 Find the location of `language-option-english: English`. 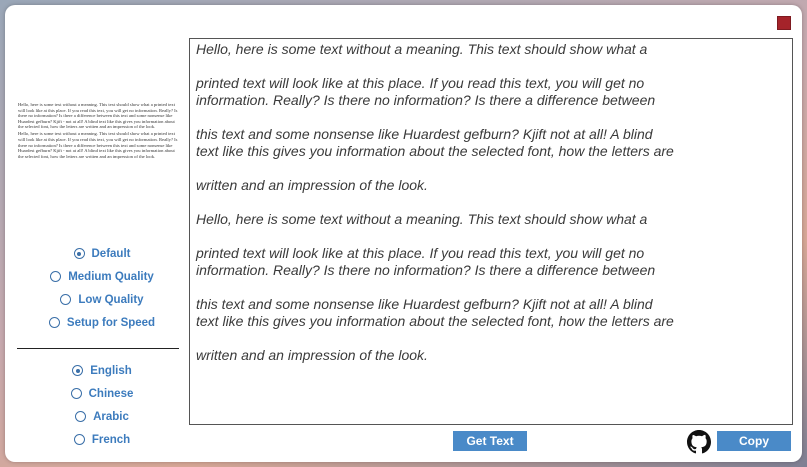

language-option-english: English is located at coordinates (102, 370).